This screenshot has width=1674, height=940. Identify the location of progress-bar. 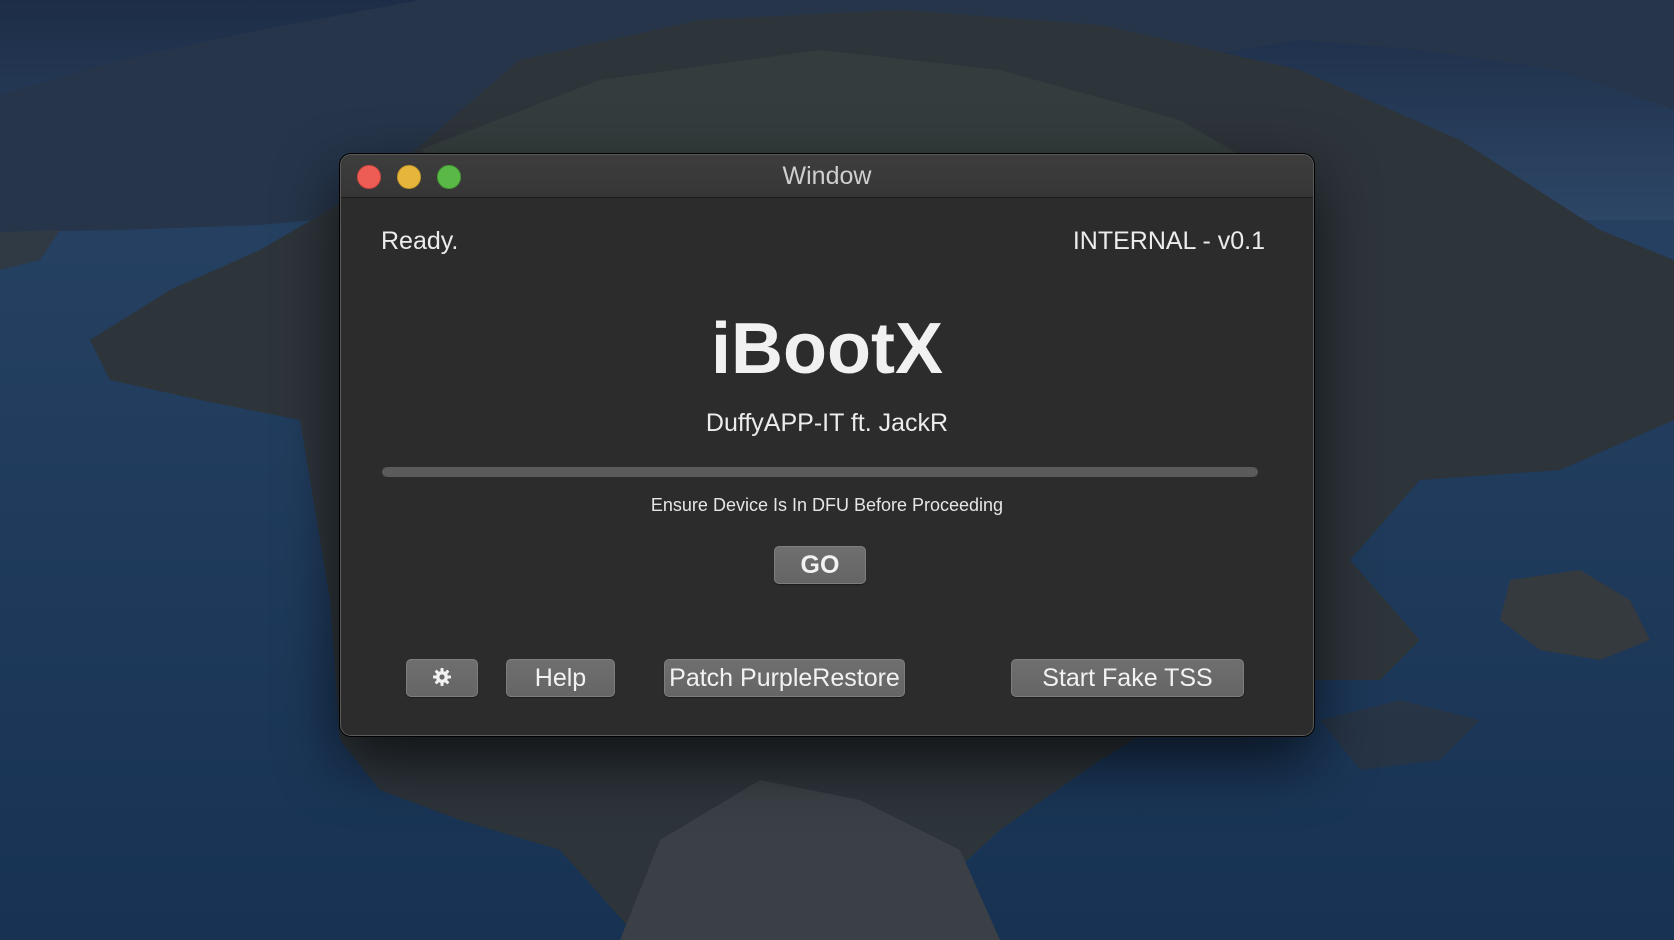
(820, 472).